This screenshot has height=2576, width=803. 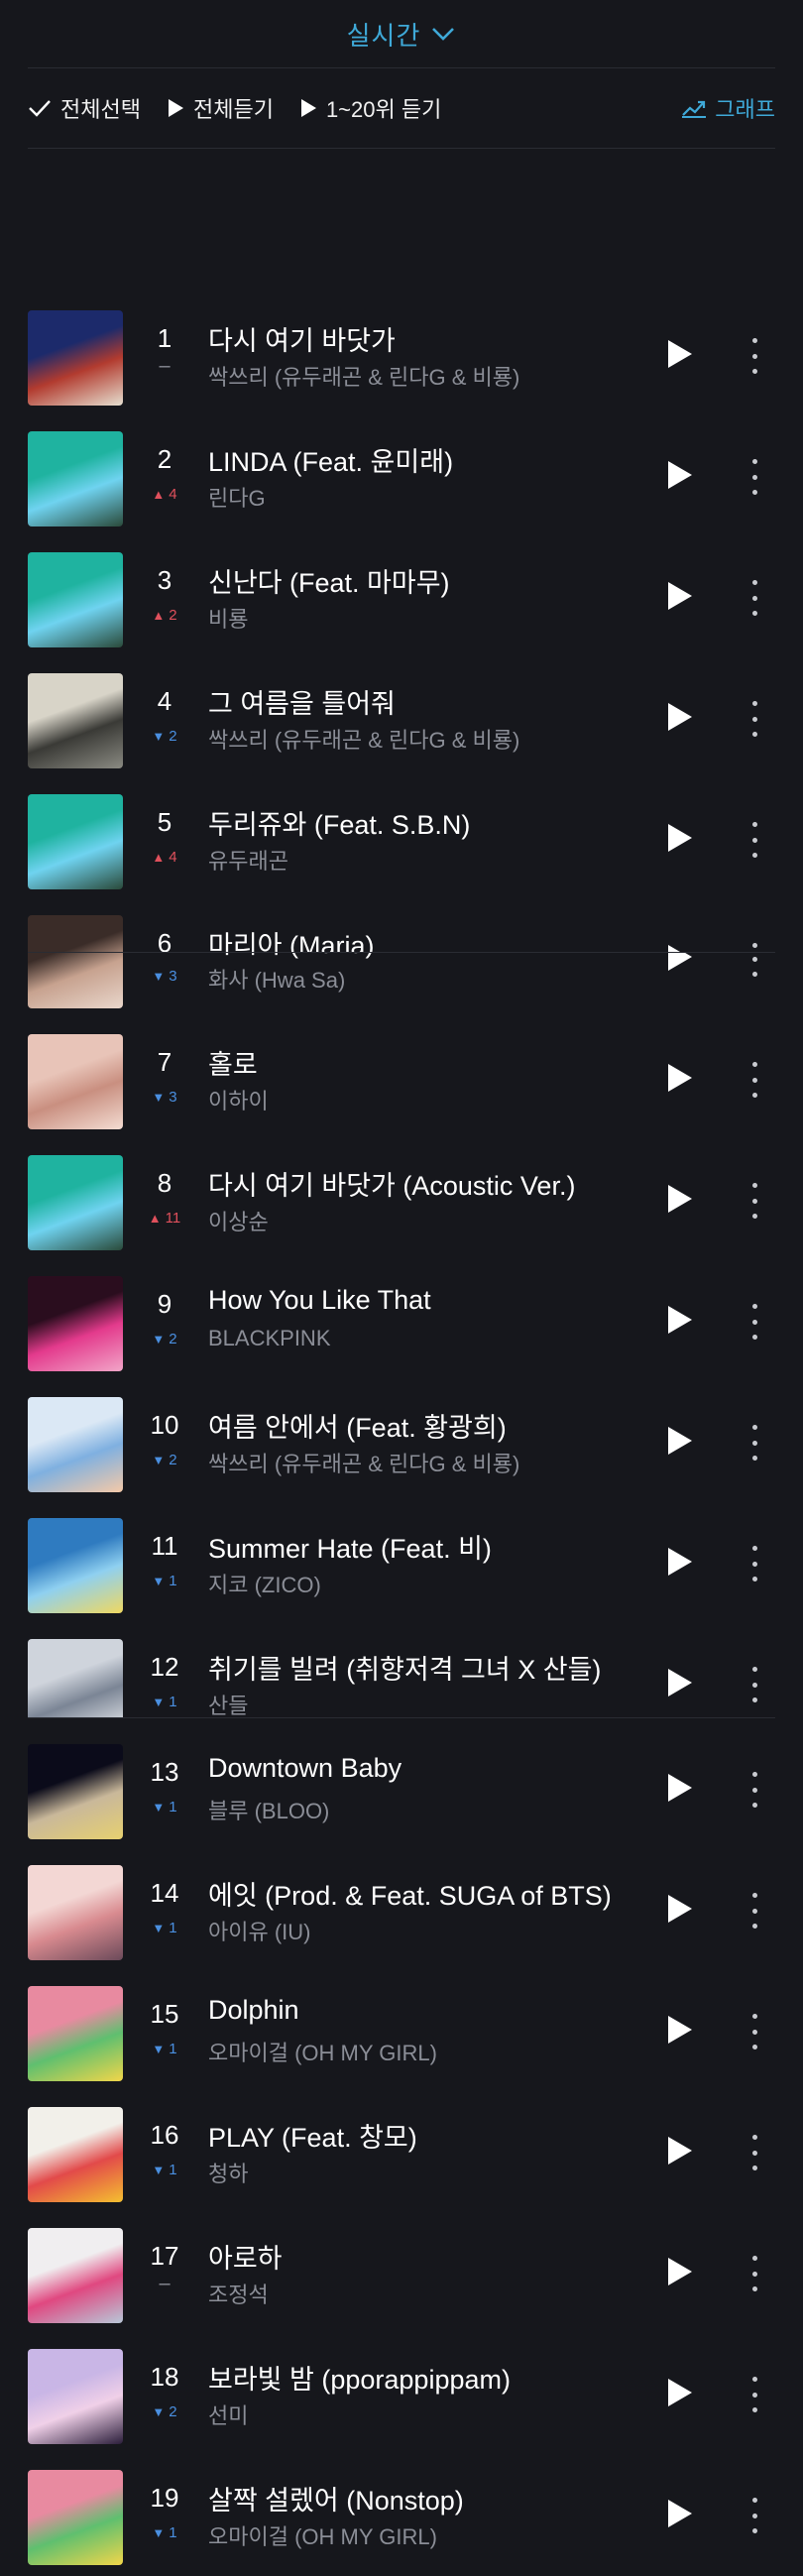 I want to click on song-title: 신난다 (Feat. 마마무), so click(x=329, y=580).